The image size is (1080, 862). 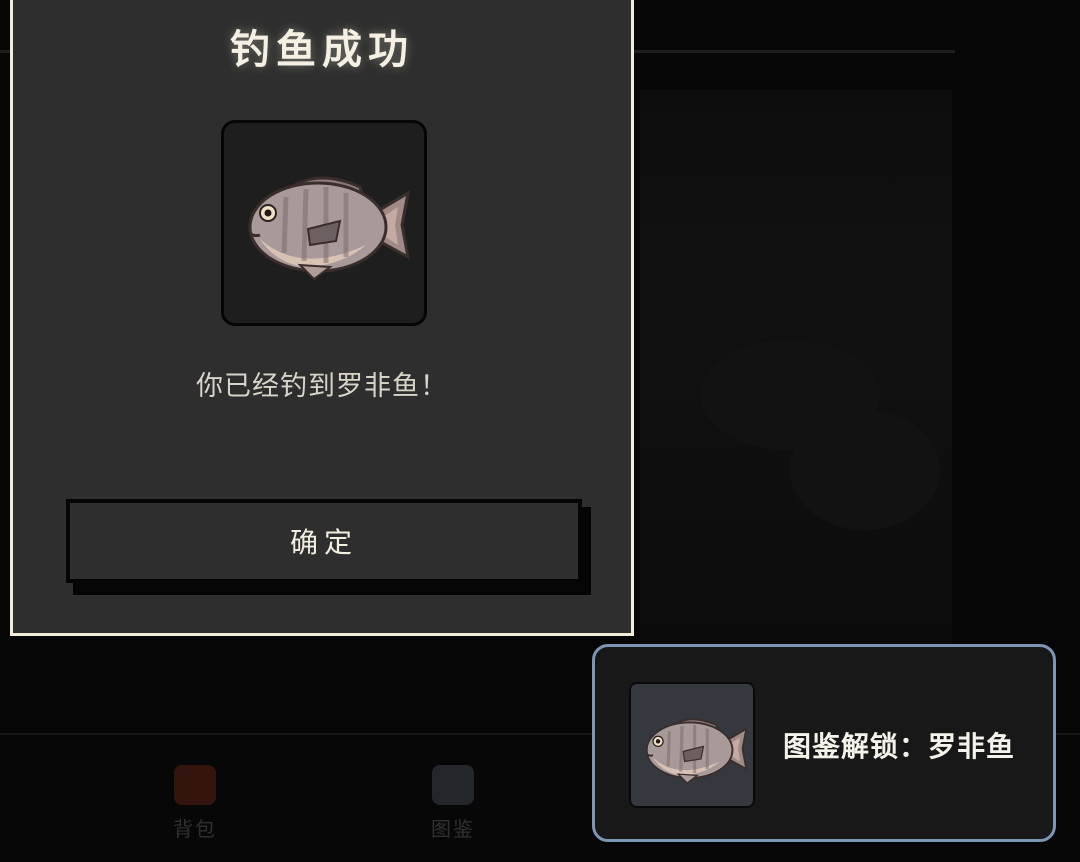 I want to click on collection-unlock-toast: 图鉴解锁：罗非鱼, so click(x=824, y=743).